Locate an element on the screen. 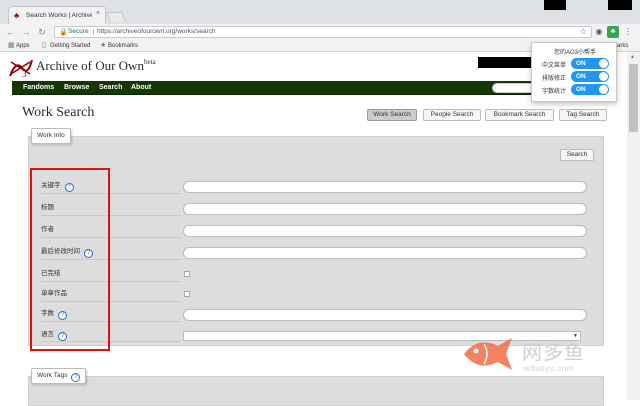 The height and width of the screenshot is (406, 640). bookmark-label: Bookmarks is located at coordinates (123, 46).